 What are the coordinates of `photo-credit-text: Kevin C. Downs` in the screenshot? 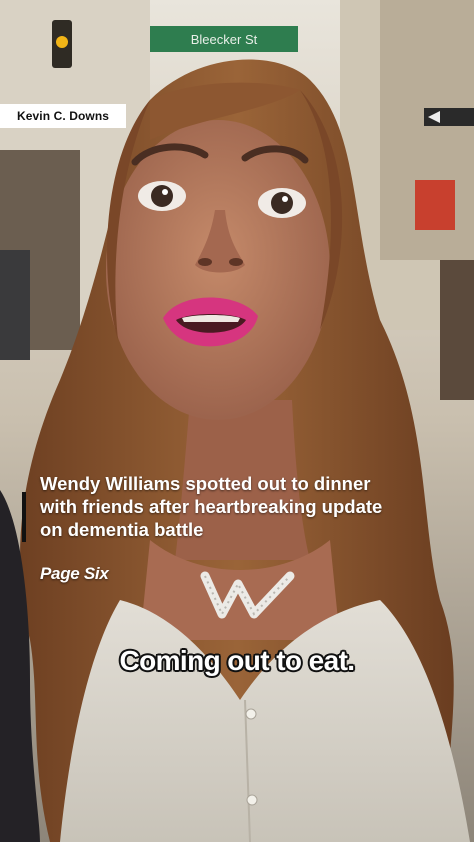 It's located at (63, 116).